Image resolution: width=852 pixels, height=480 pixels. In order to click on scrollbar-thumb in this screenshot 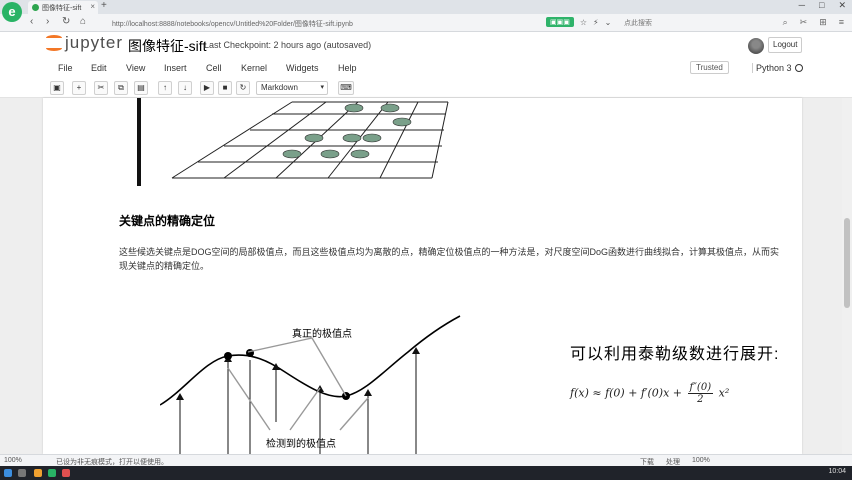, I will do `click(847, 263)`.